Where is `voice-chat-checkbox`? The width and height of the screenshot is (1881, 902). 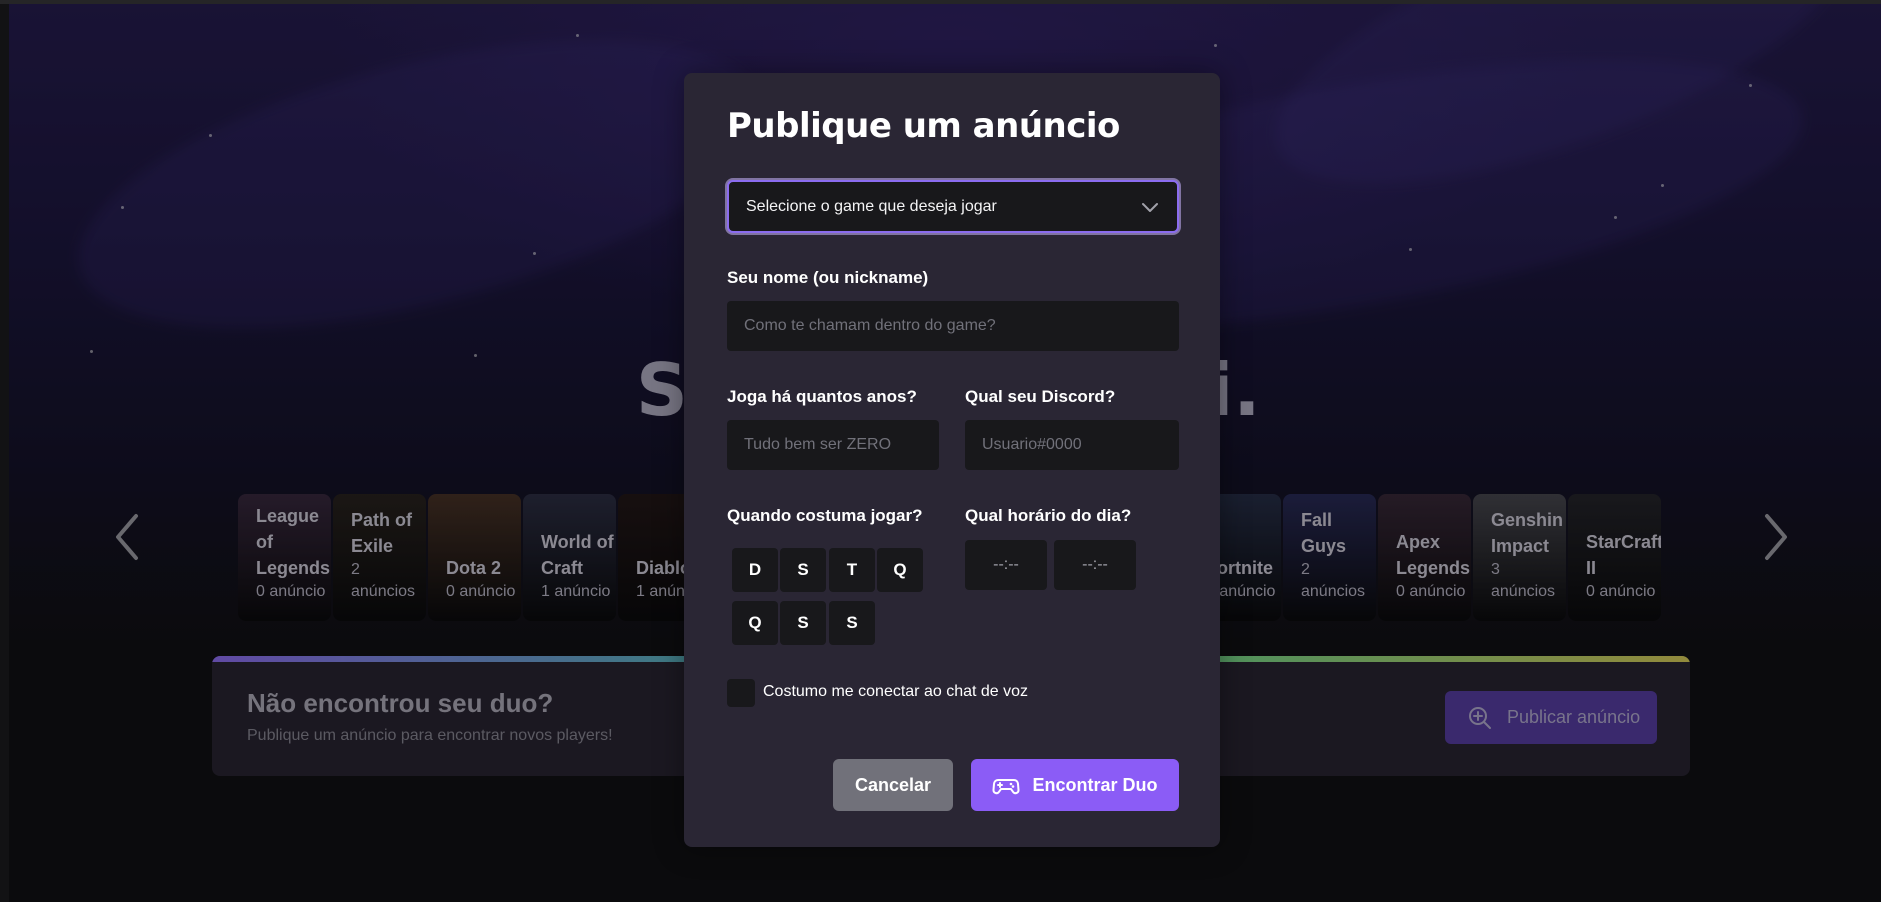
voice-chat-checkbox is located at coordinates (741, 693).